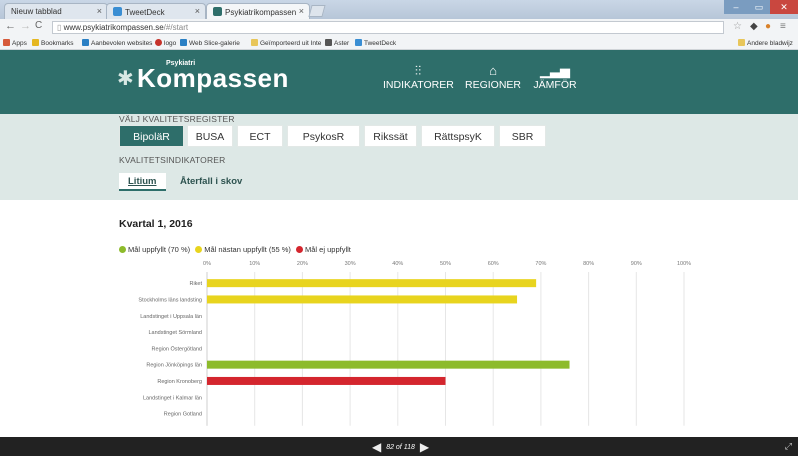 This screenshot has width=798, height=456. Describe the element at coordinates (783, 26) in the screenshot. I see `menu-icon: ≡` at that location.